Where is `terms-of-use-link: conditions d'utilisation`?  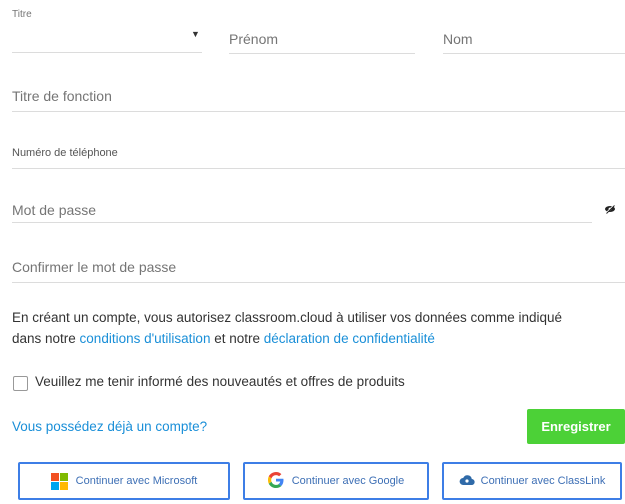 terms-of-use-link: conditions d'utilisation is located at coordinates (145, 338).